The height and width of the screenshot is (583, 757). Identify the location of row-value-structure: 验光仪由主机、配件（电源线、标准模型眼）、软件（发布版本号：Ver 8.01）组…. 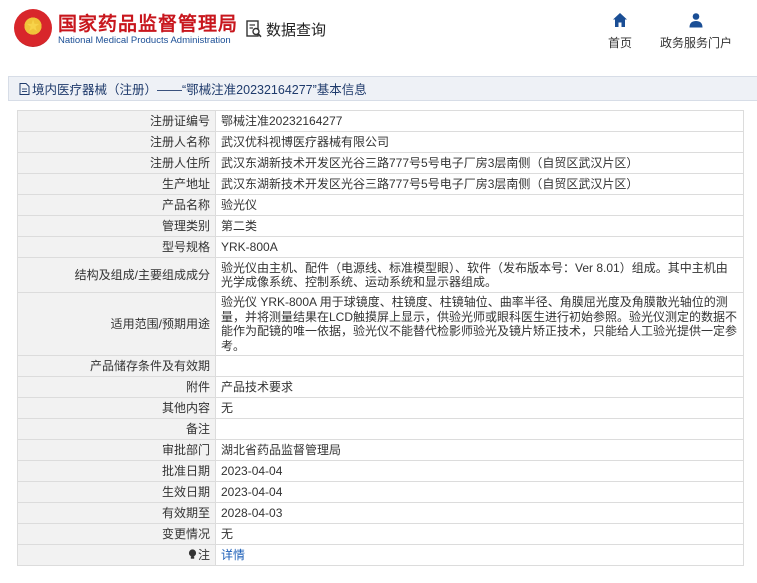
(479, 275).